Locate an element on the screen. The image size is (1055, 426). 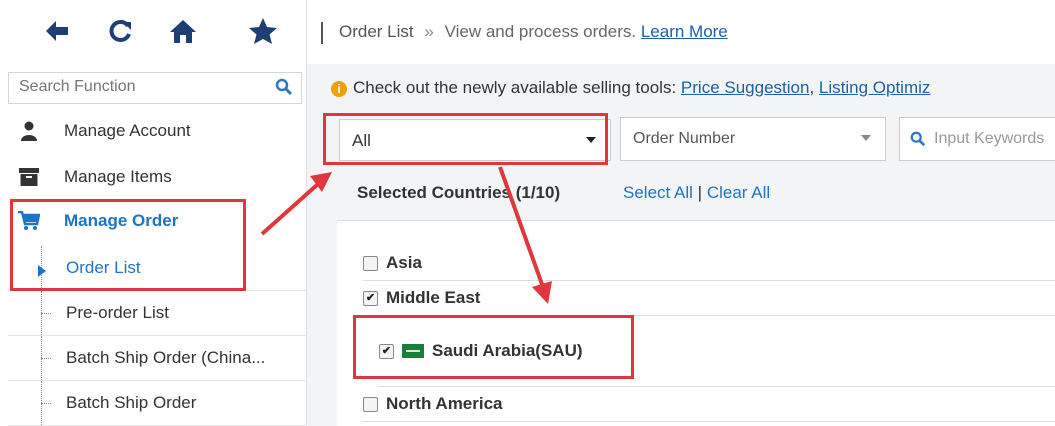
arrow-to-saudi is located at coordinates (521, 227).